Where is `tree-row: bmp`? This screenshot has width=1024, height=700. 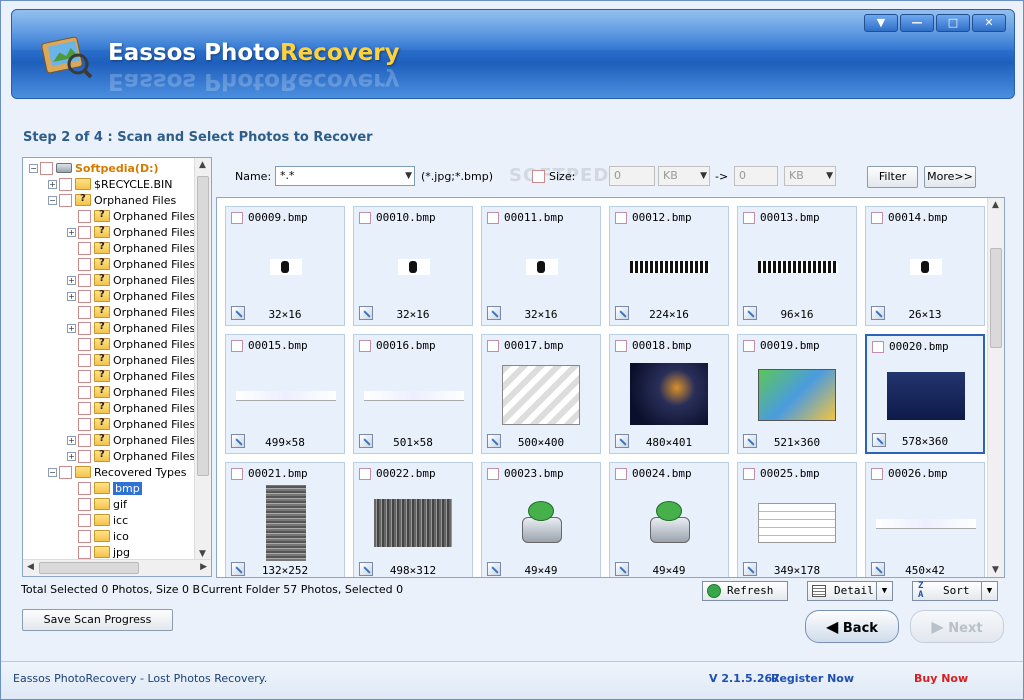 tree-row: bmp is located at coordinates (104, 488).